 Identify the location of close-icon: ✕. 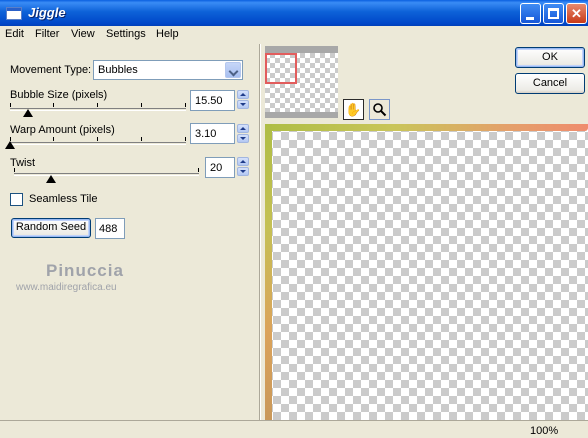
(576, 13).